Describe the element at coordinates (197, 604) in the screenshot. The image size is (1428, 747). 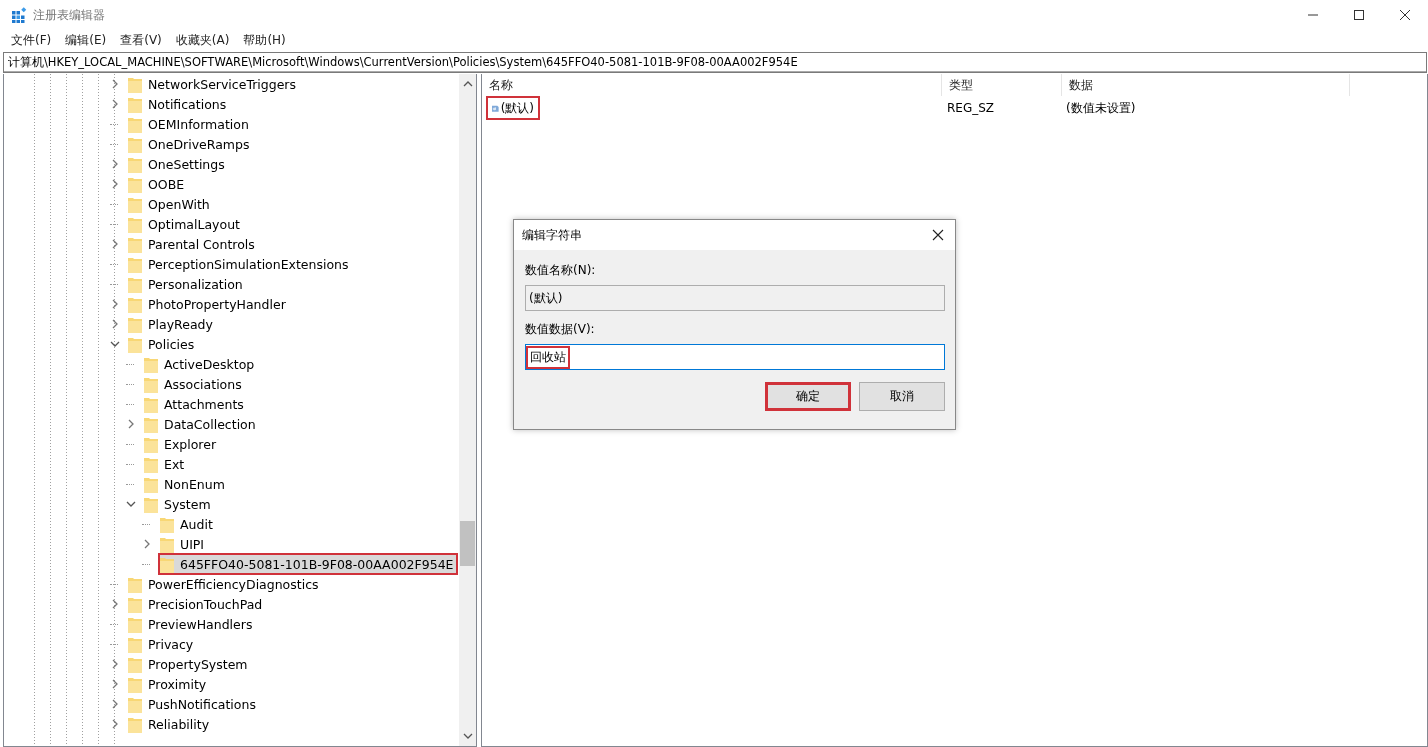
I see `tree-item: PrecisionTouchPad` at that location.